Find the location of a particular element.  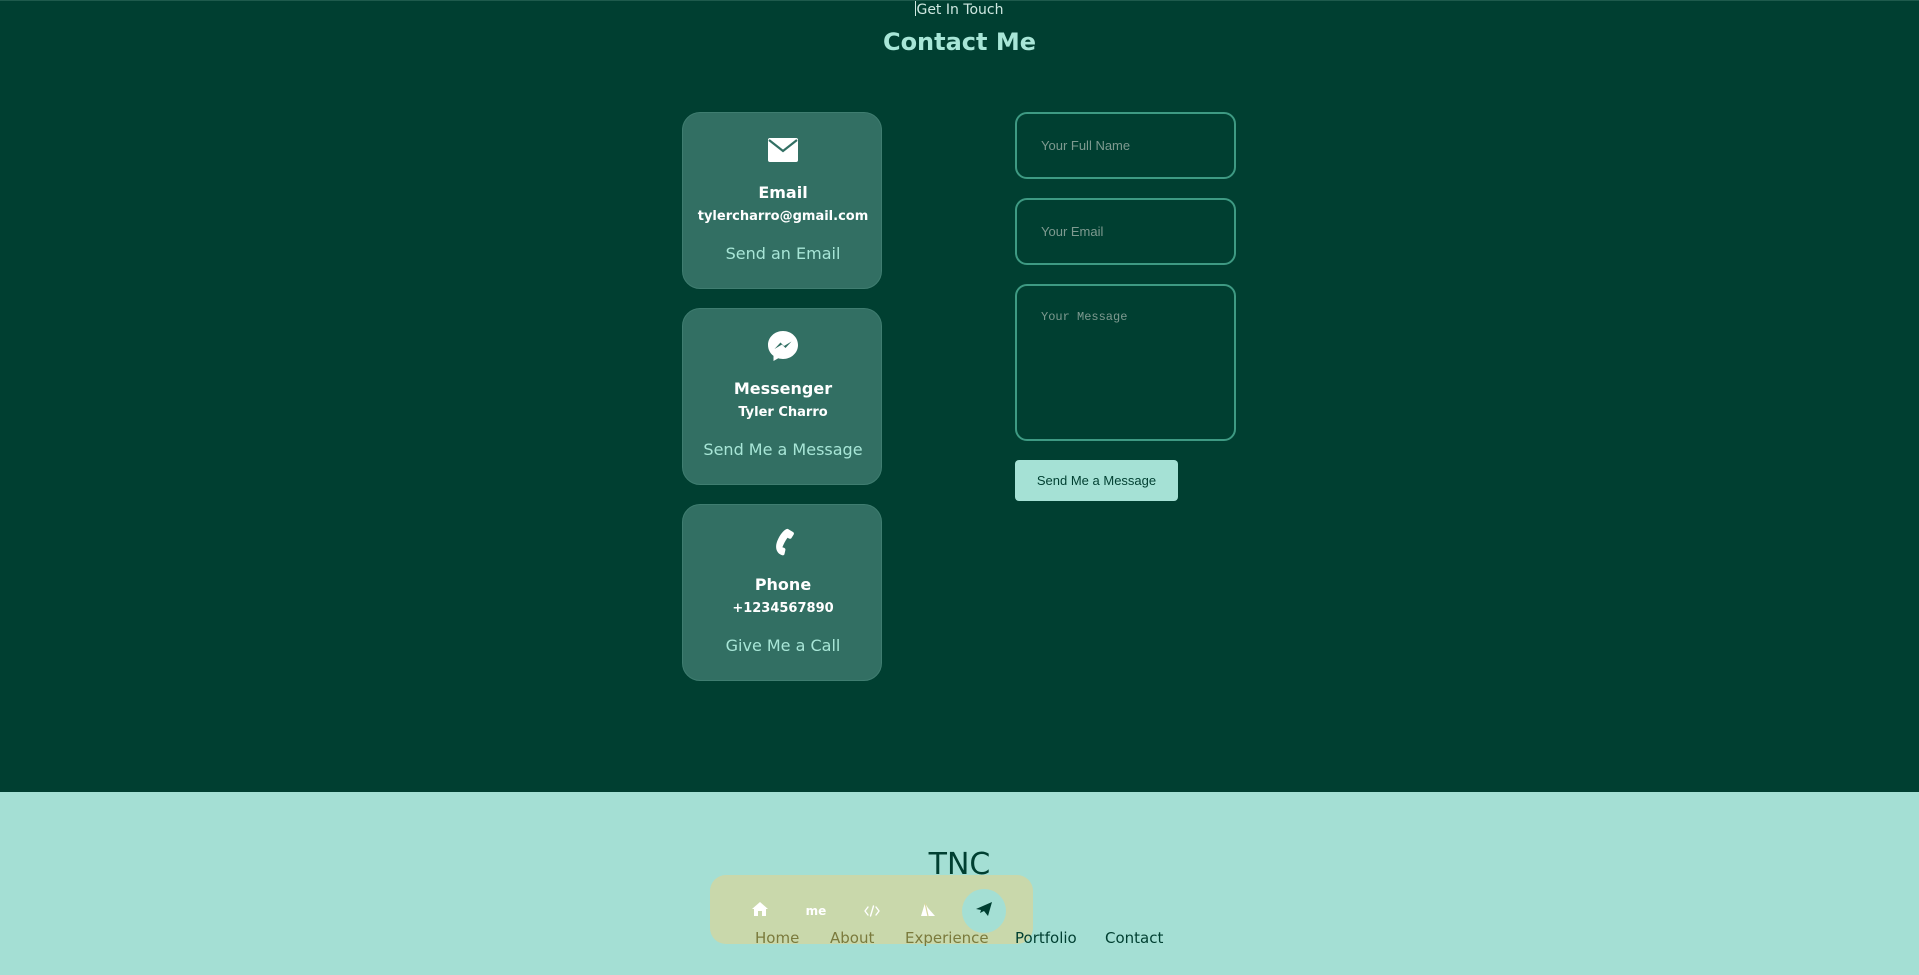

nav-experience-button is located at coordinates (872, 911).